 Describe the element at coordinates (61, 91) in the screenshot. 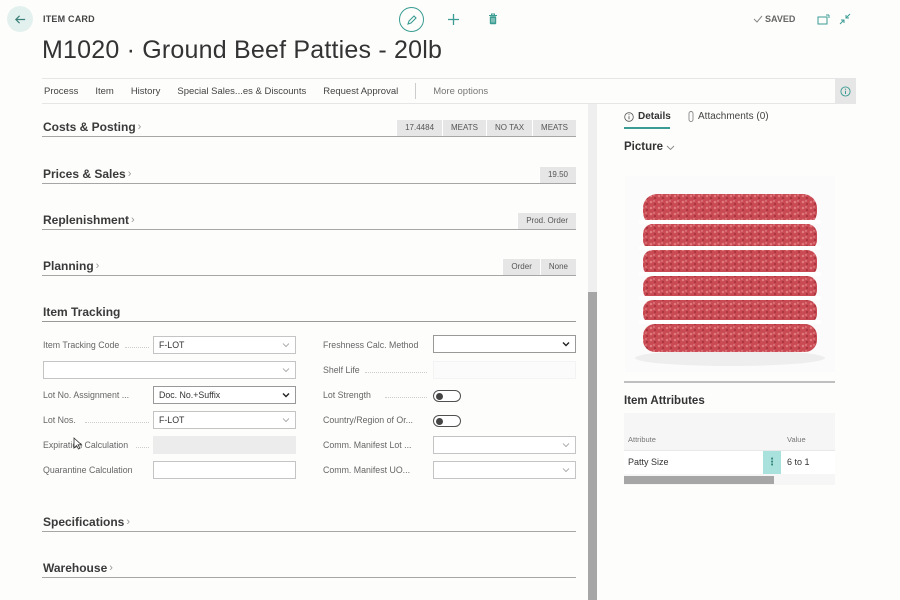

I see `action-process: Process` at that location.